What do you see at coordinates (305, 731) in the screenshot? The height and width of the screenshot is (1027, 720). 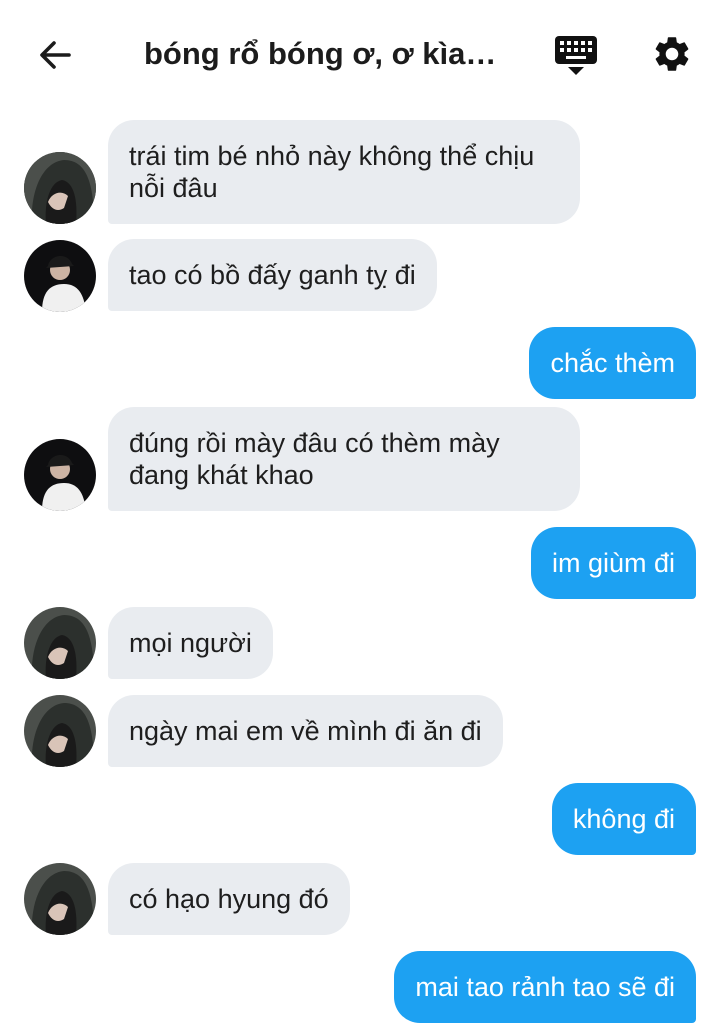 I see `message-bubble-incoming: ngày mai em về mình đi ăn đi` at bounding box center [305, 731].